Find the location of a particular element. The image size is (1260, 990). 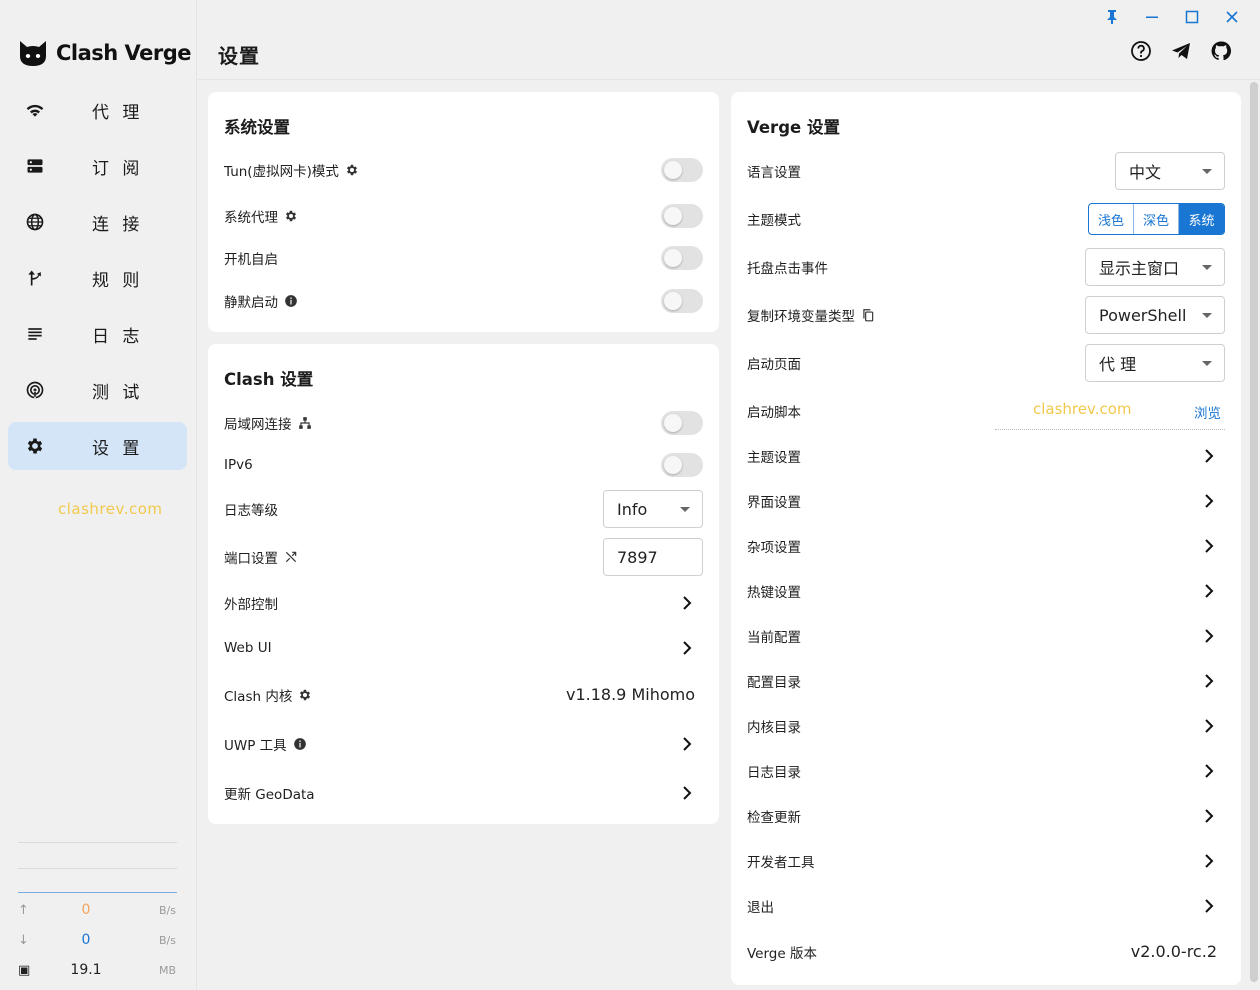

lan-row: 局域网连接 is located at coordinates (463, 423).